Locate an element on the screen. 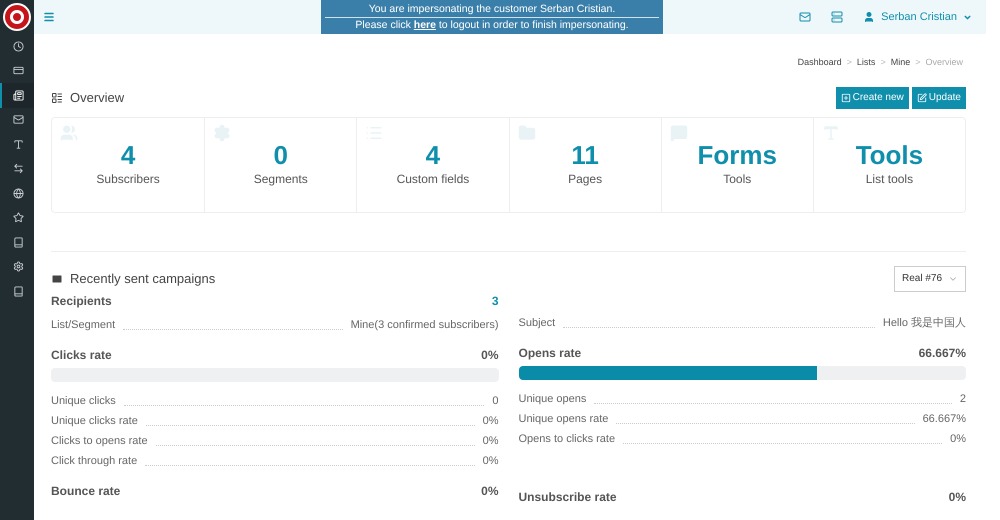  banner-text: Please click is located at coordinates (383, 25).